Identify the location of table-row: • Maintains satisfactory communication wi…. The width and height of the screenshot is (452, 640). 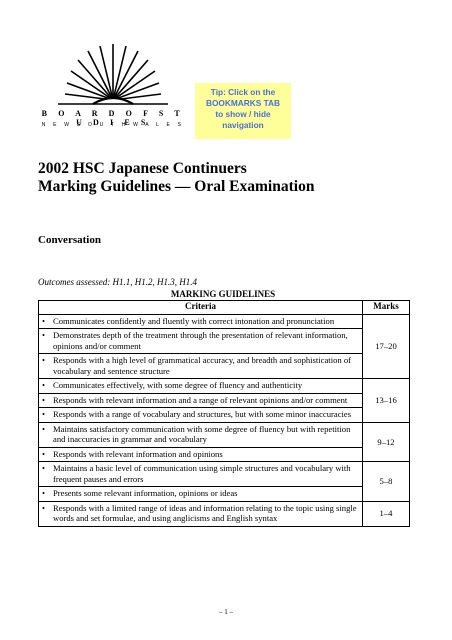
(224, 441).